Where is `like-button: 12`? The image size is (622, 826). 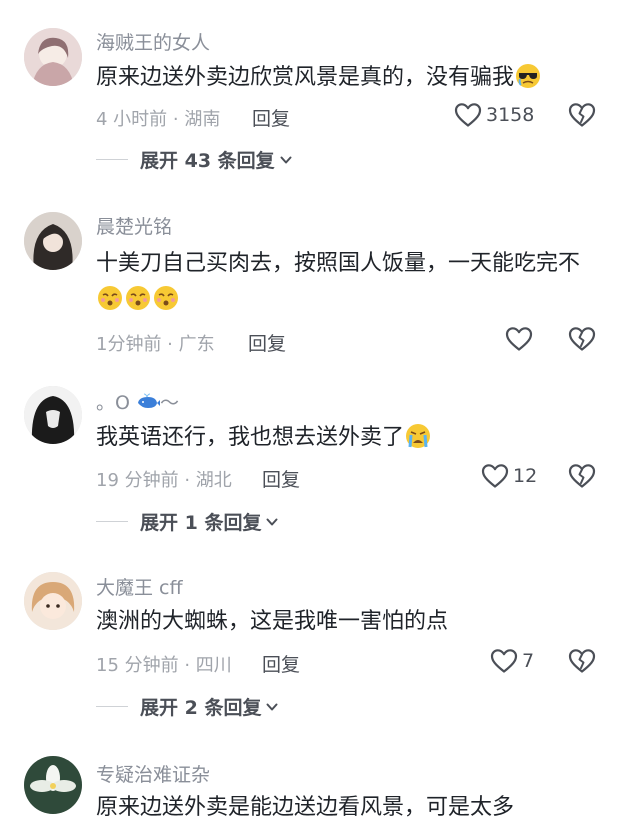 like-button: 12 is located at coordinates (509, 476).